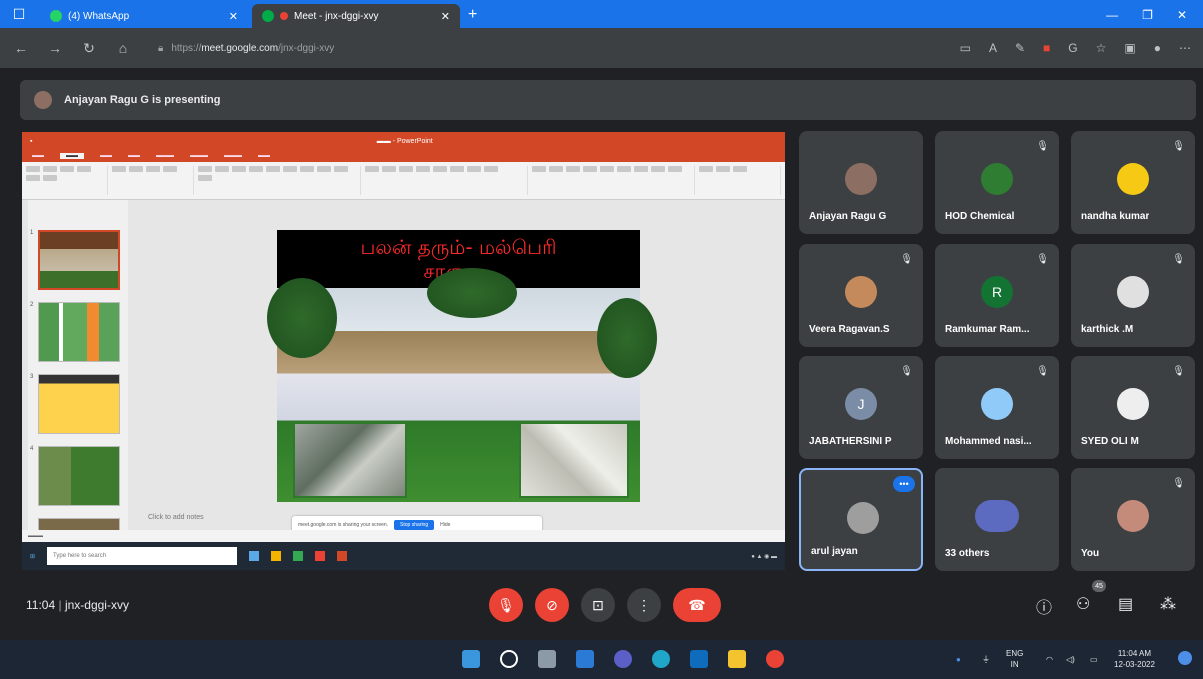  I want to click on participant-tile: You 🎙︎, so click(1133, 519).